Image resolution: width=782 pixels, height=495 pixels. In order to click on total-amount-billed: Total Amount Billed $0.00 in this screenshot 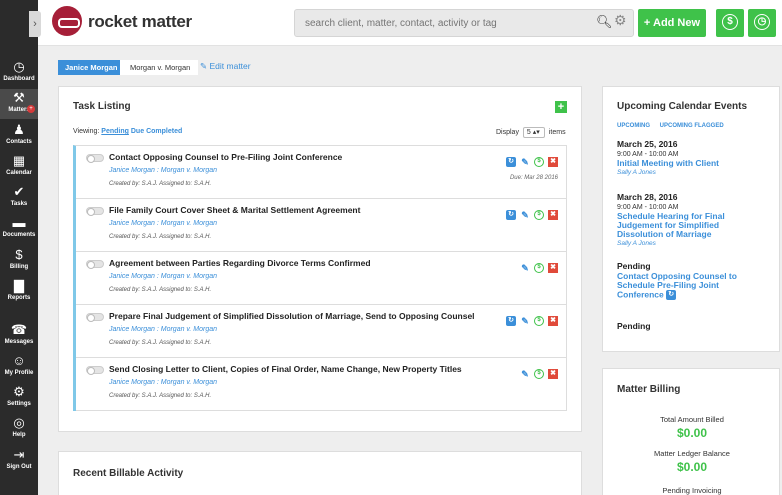, I will do `click(692, 427)`.